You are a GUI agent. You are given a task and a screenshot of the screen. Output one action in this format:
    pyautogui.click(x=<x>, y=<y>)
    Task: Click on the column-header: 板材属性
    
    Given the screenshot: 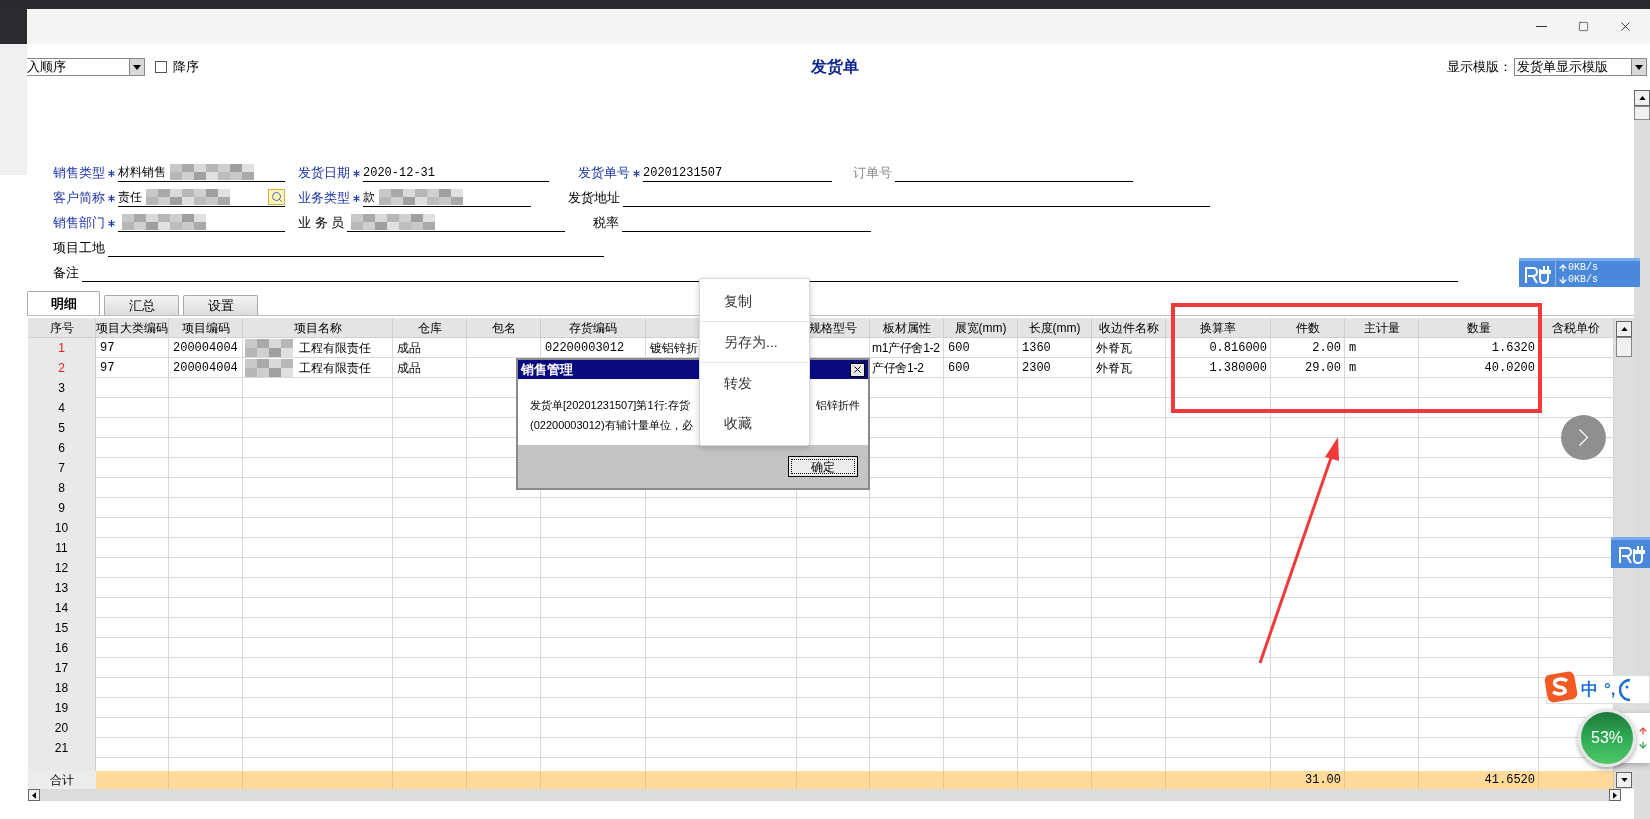 What is the action you would take?
    pyautogui.click(x=907, y=328)
    